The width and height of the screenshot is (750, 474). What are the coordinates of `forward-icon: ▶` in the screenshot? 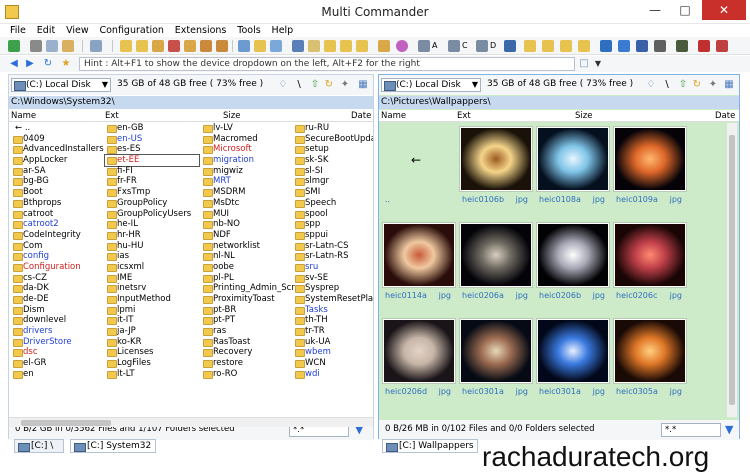 It's located at (30, 64).